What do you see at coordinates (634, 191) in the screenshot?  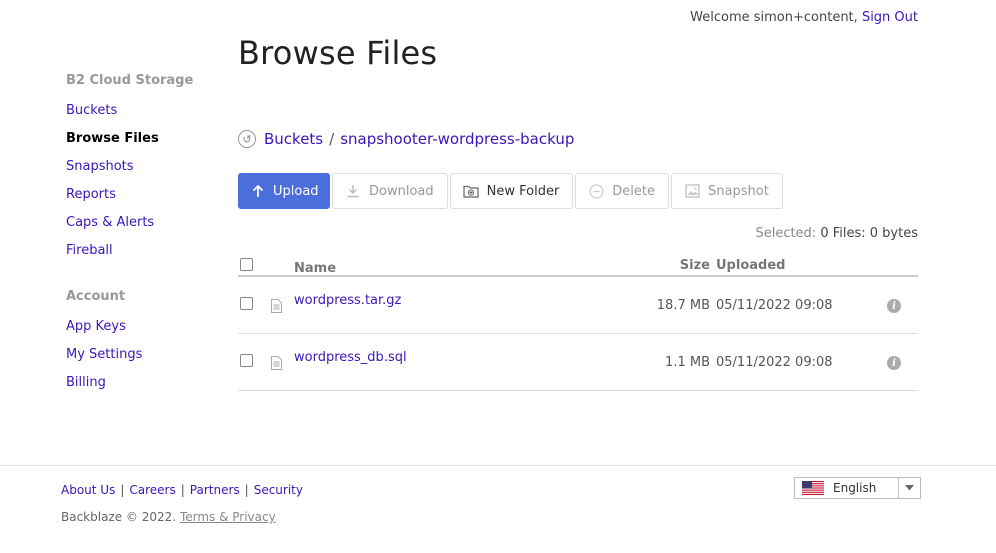 I see `delete-label: Delete` at bounding box center [634, 191].